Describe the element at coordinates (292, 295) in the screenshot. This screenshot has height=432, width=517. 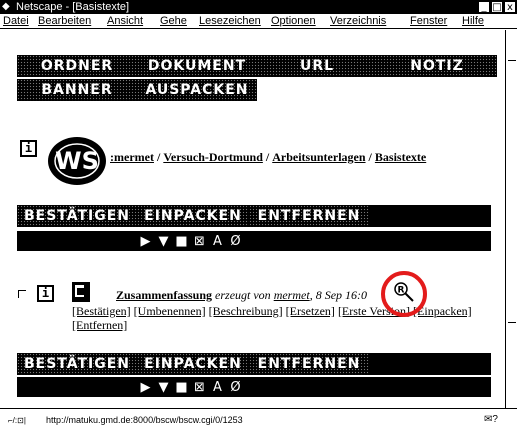
I see `item-user: mermet` at that location.